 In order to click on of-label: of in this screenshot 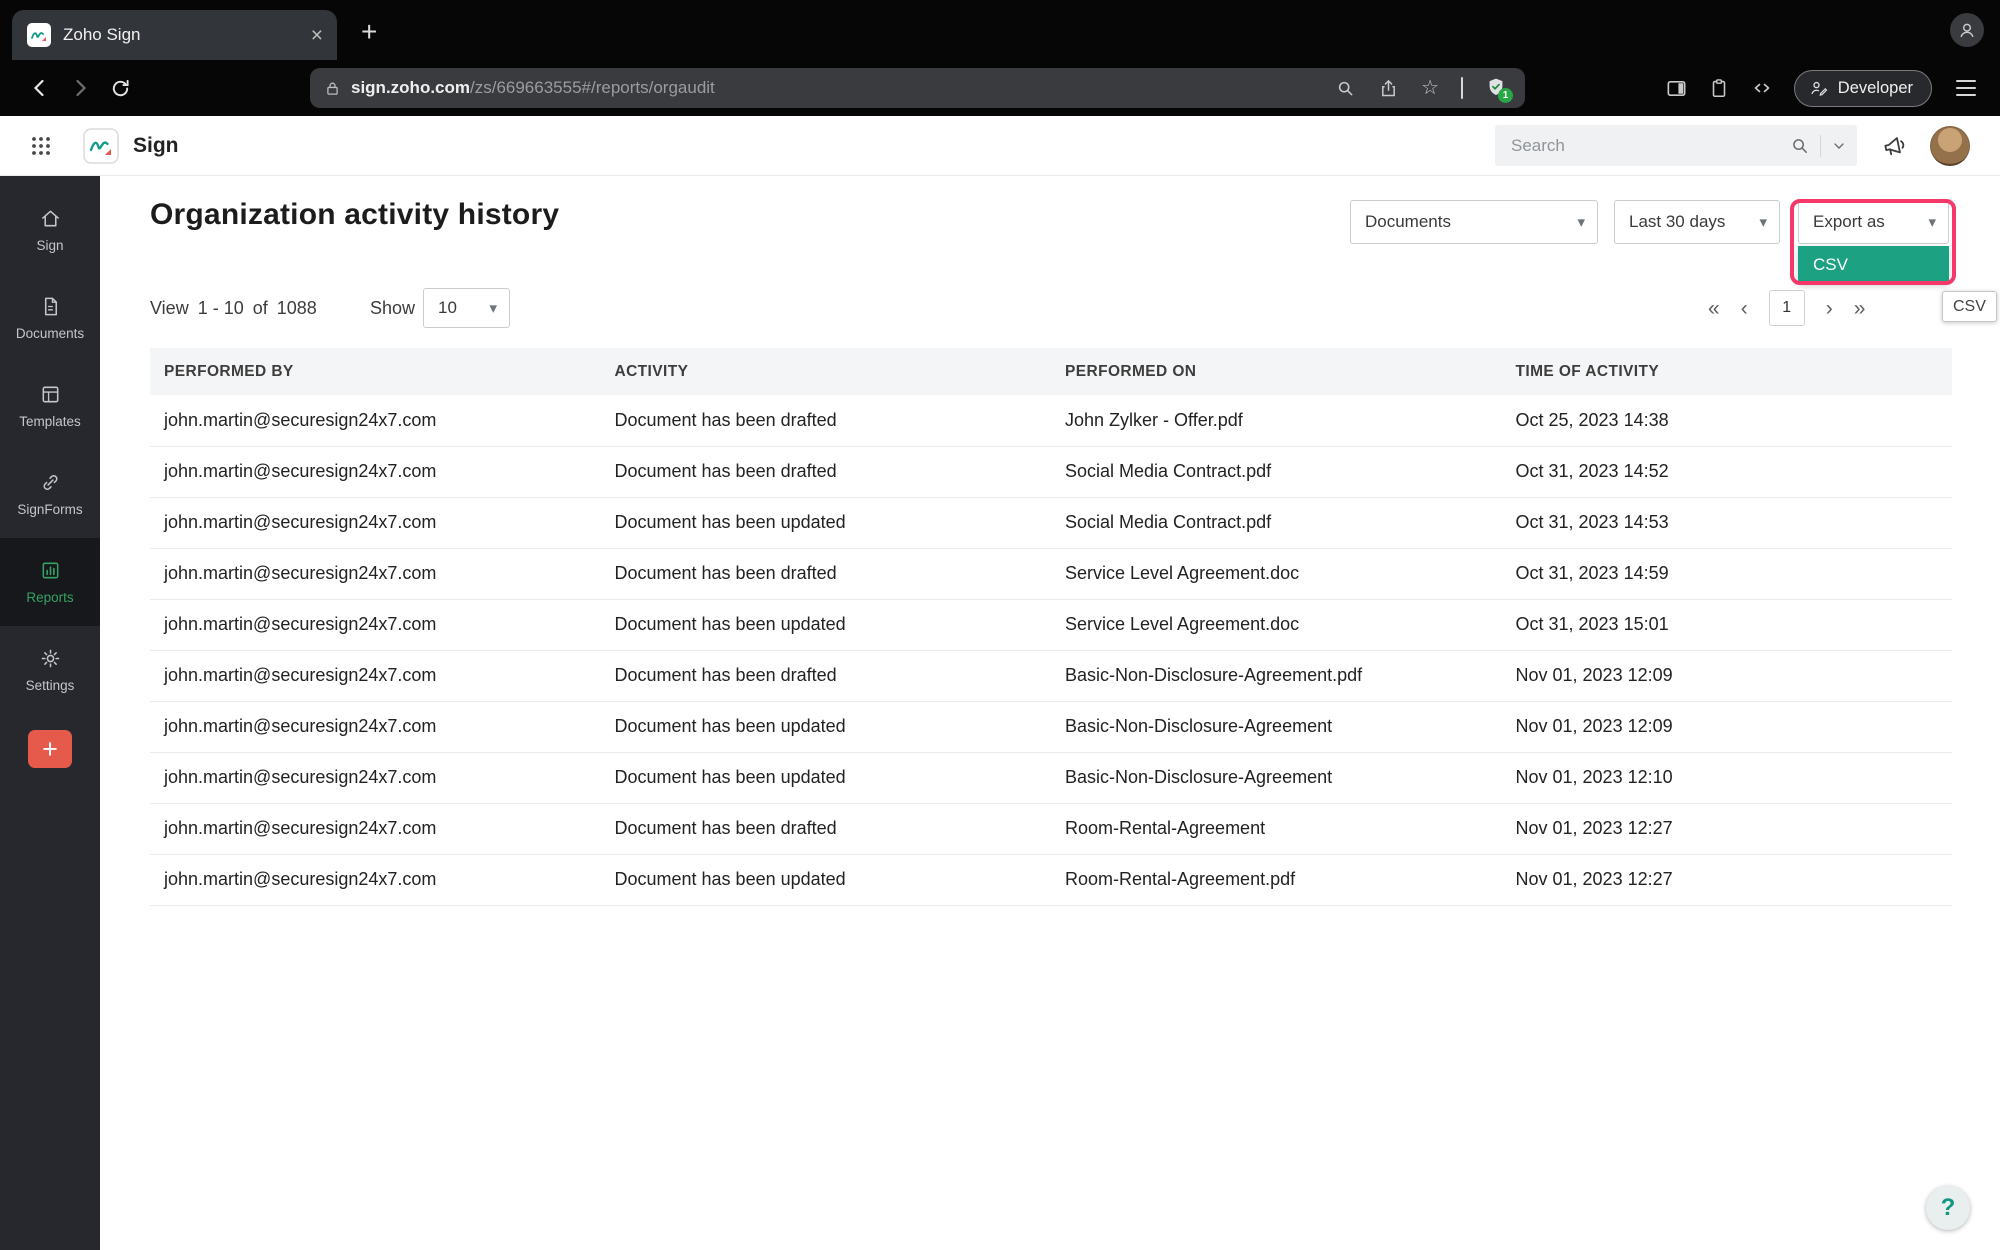, I will do `click(260, 308)`.